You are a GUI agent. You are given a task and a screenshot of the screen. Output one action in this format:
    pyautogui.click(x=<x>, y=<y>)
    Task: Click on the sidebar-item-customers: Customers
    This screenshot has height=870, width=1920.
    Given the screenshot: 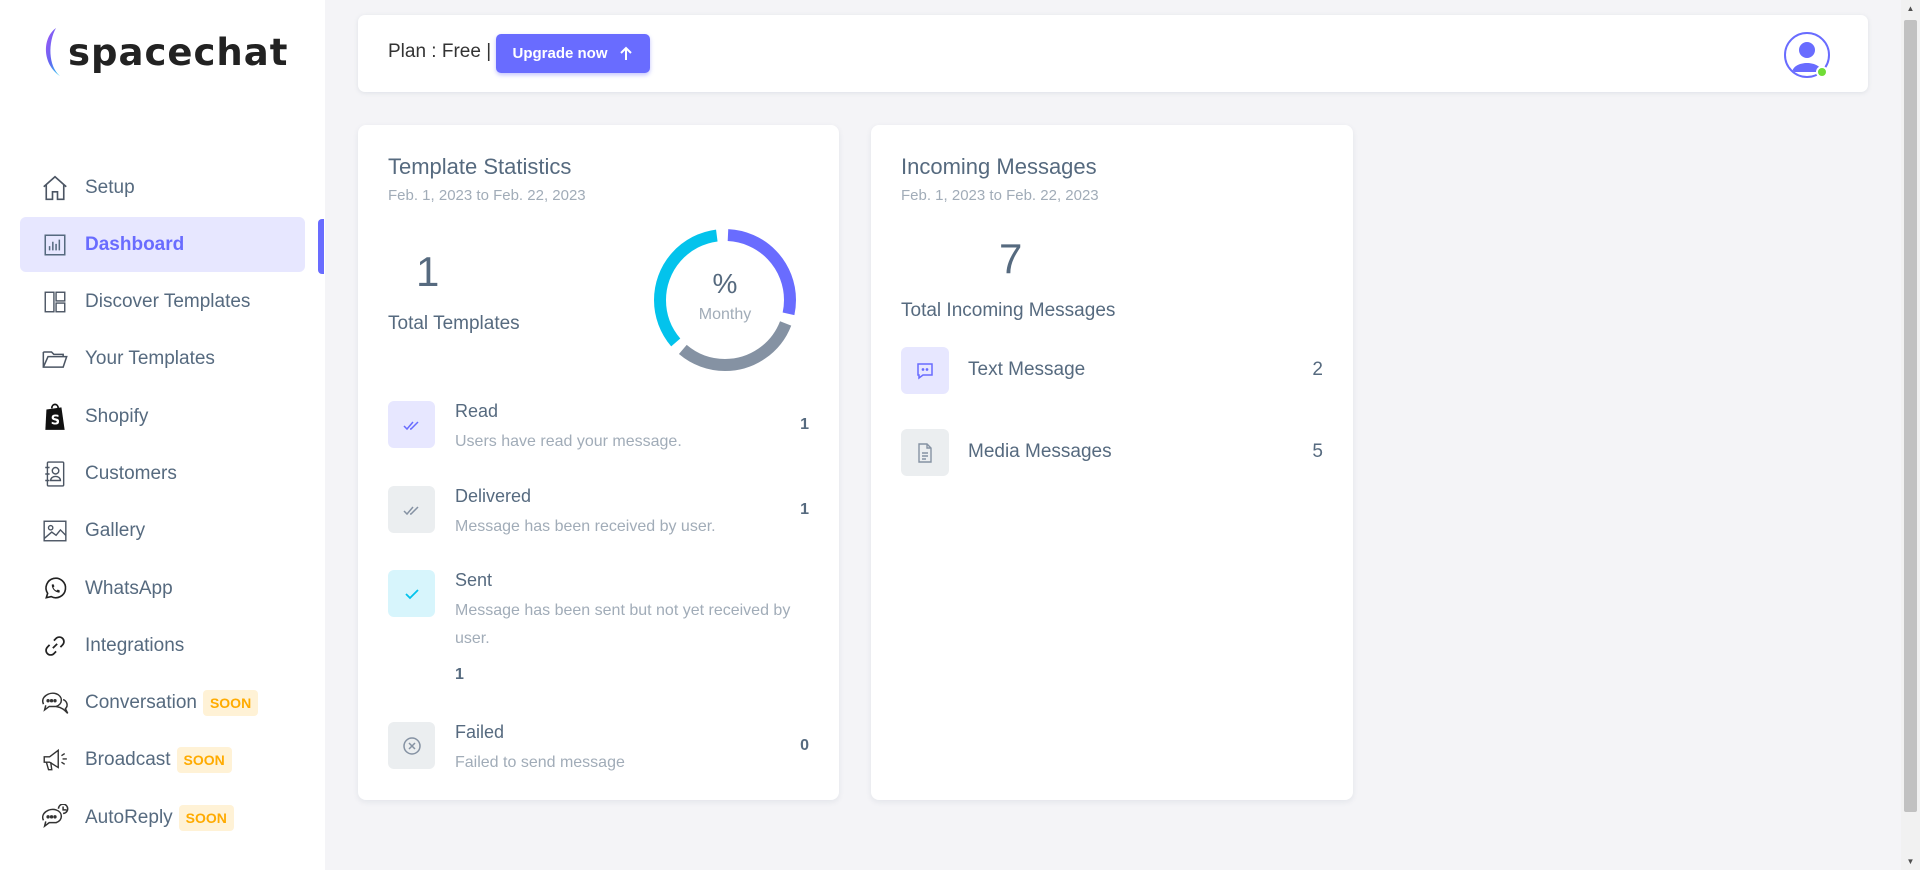 What is the action you would take?
    pyautogui.click(x=162, y=473)
    